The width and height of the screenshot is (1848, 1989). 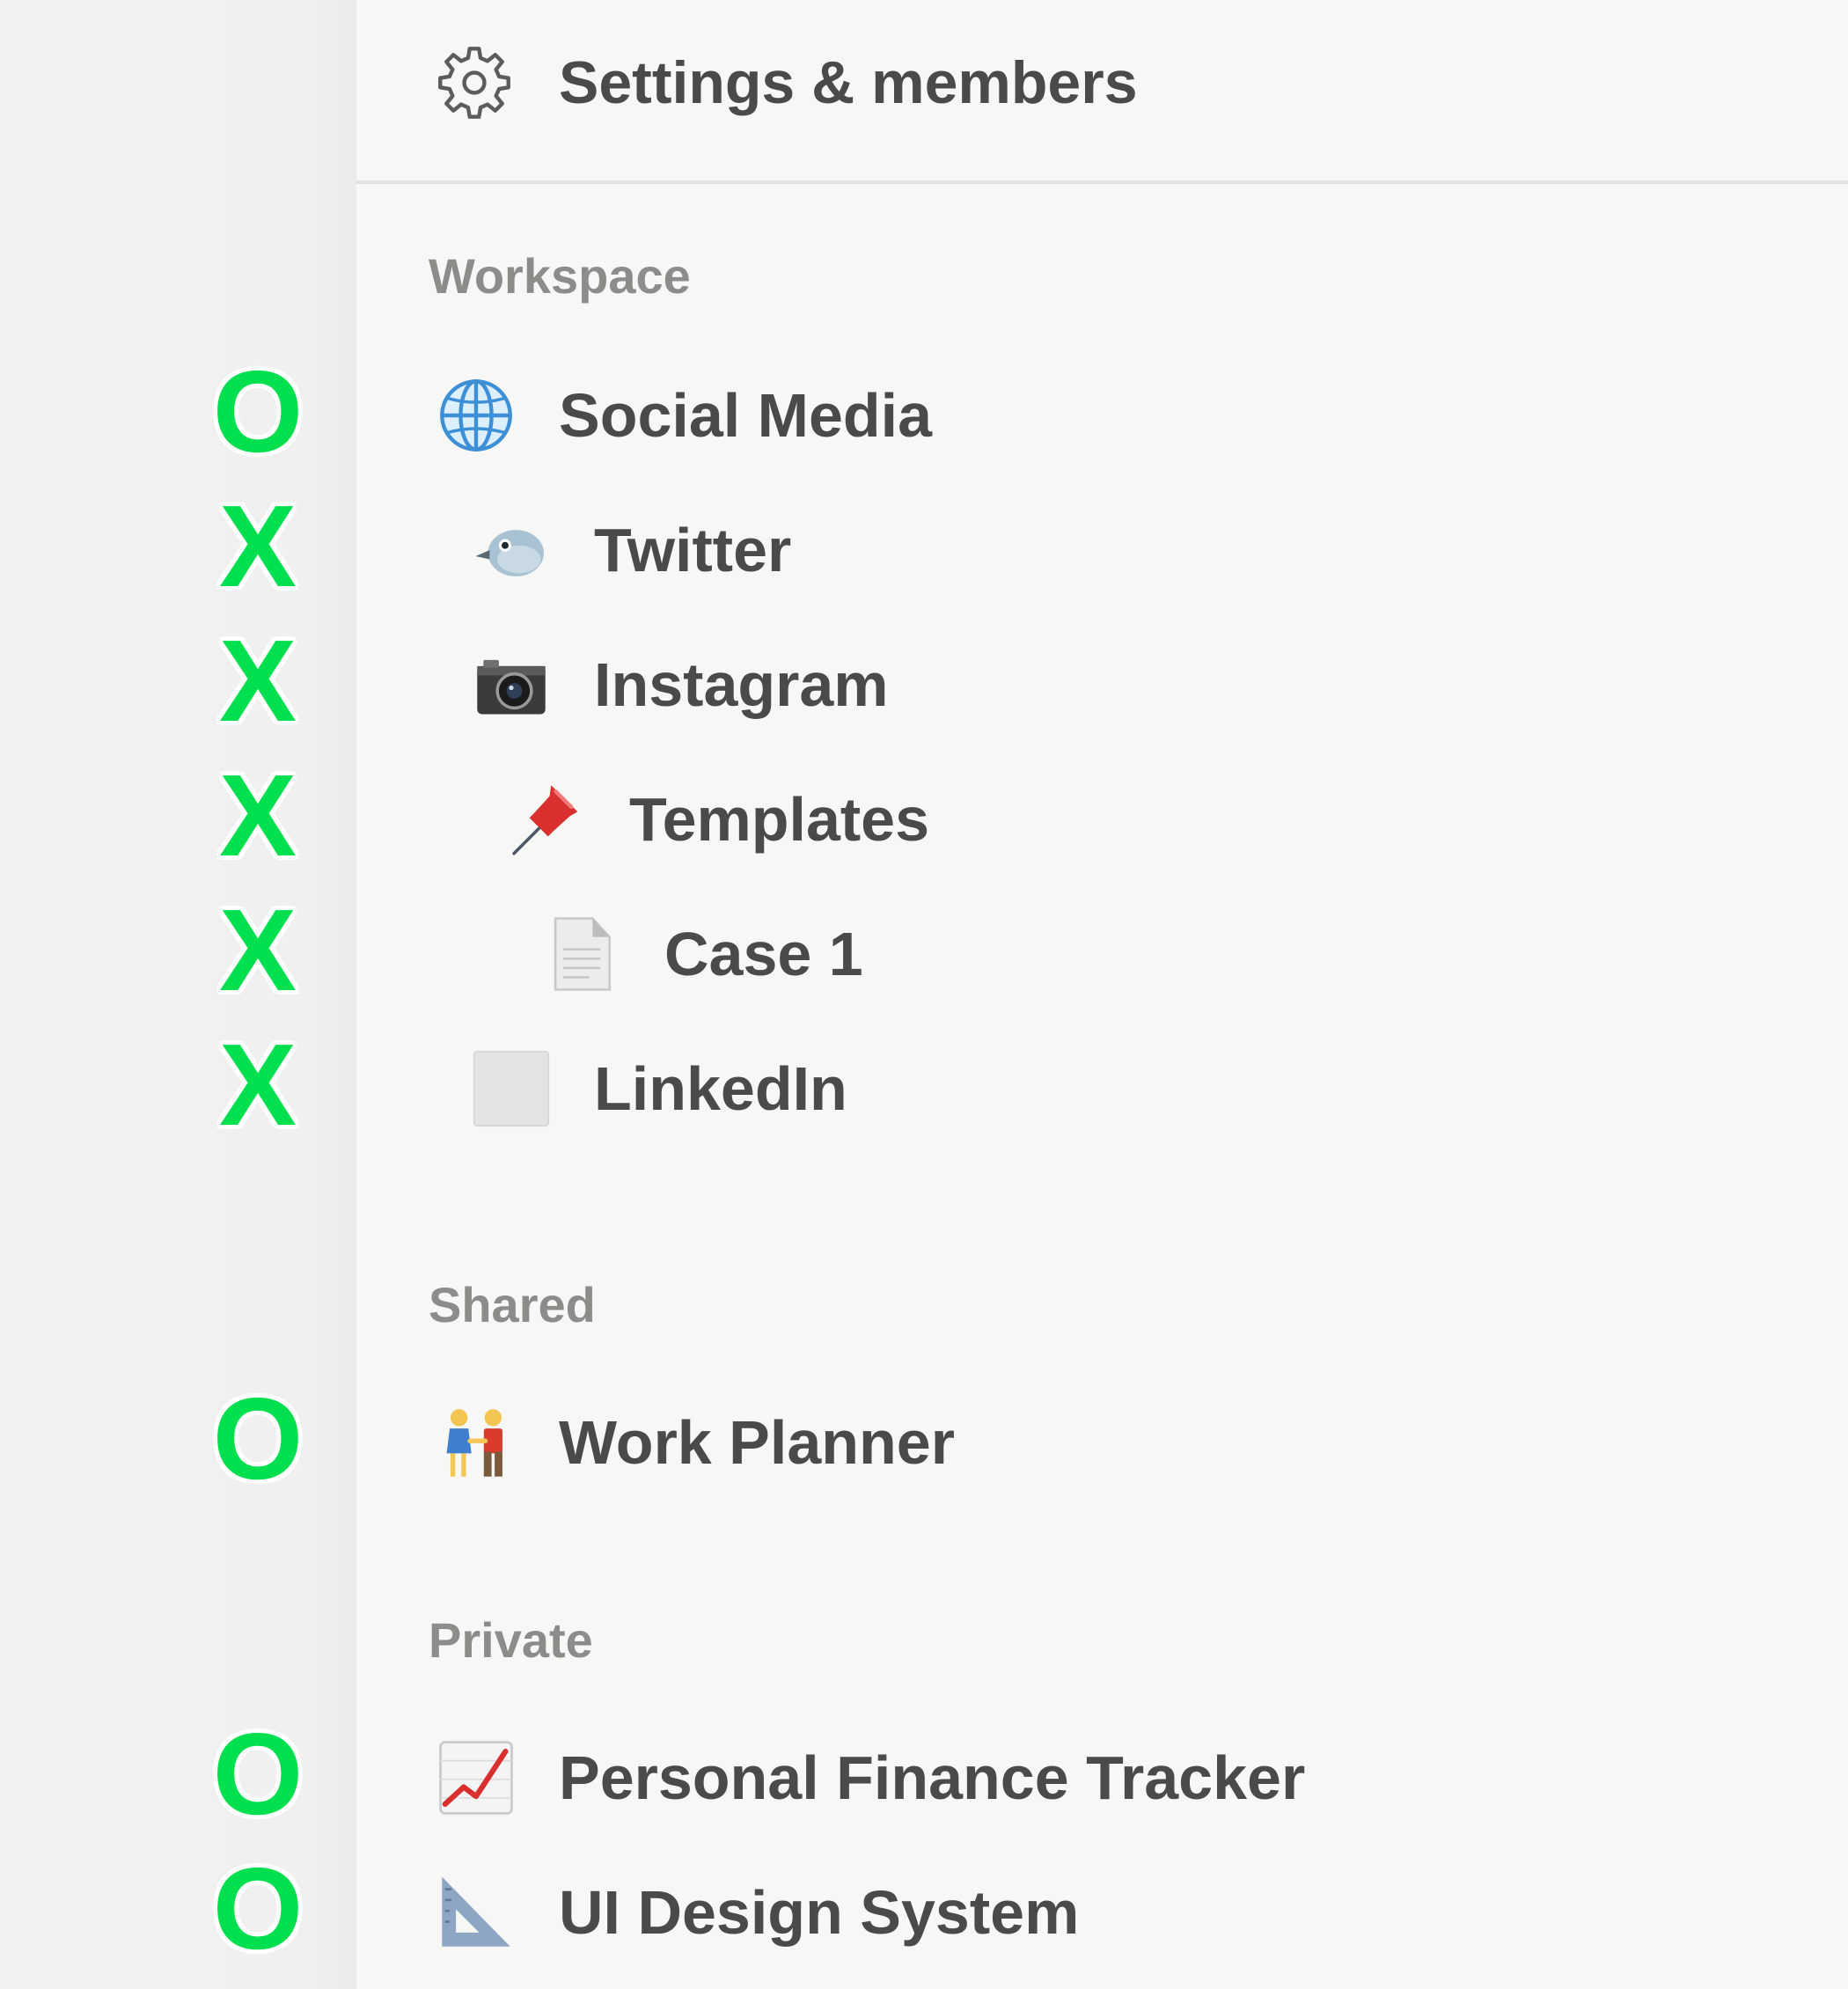 What do you see at coordinates (257, 950) in the screenshot?
I see `marker-case-1: X` at bounding box center [257, 950].